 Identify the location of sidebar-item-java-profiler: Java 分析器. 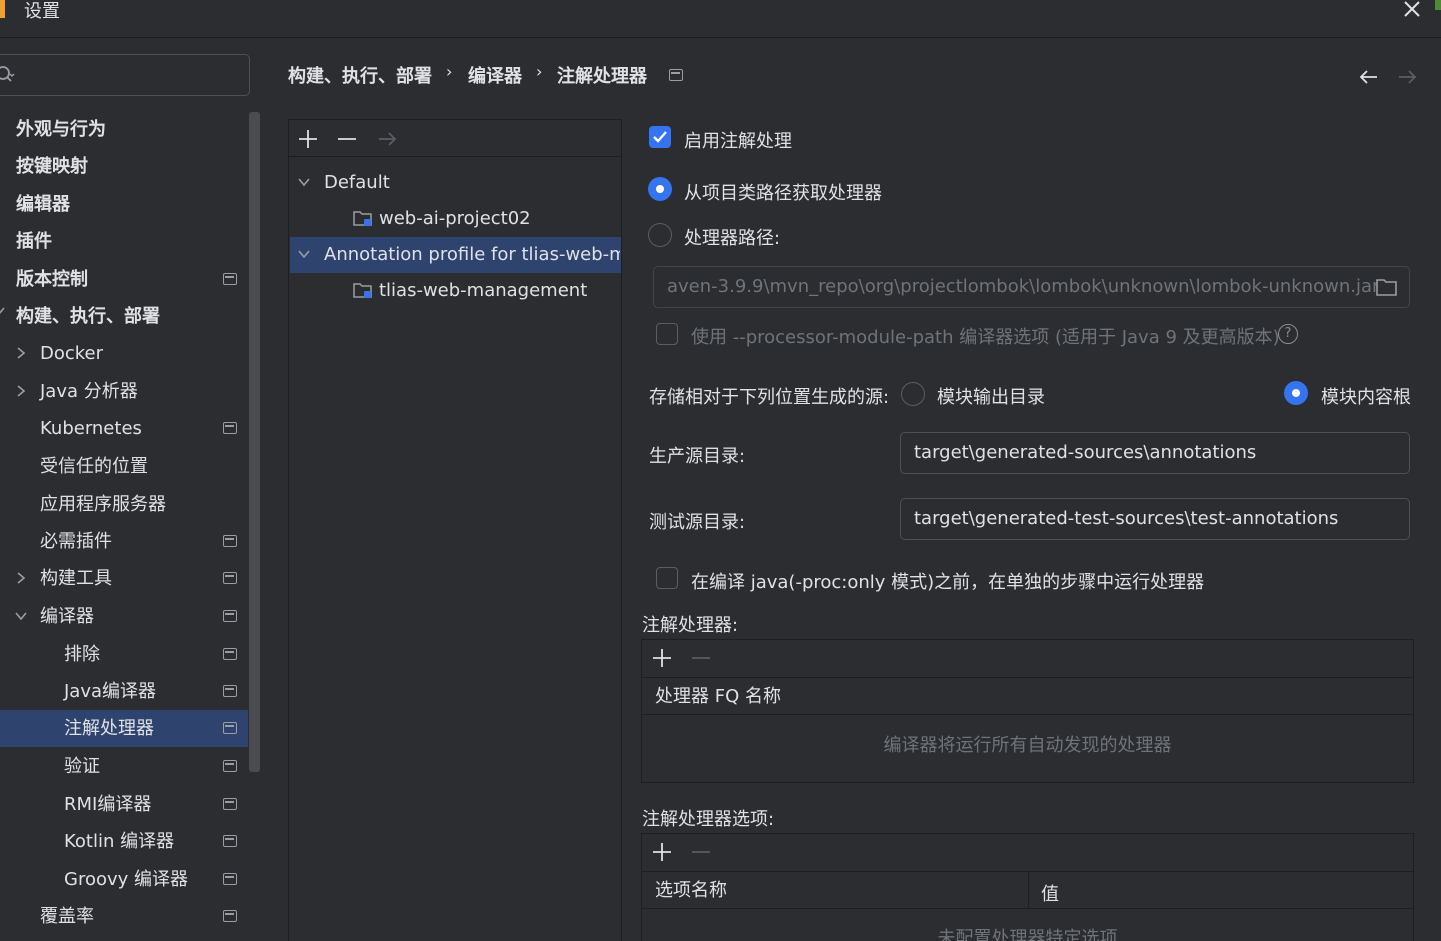
(89, 391).